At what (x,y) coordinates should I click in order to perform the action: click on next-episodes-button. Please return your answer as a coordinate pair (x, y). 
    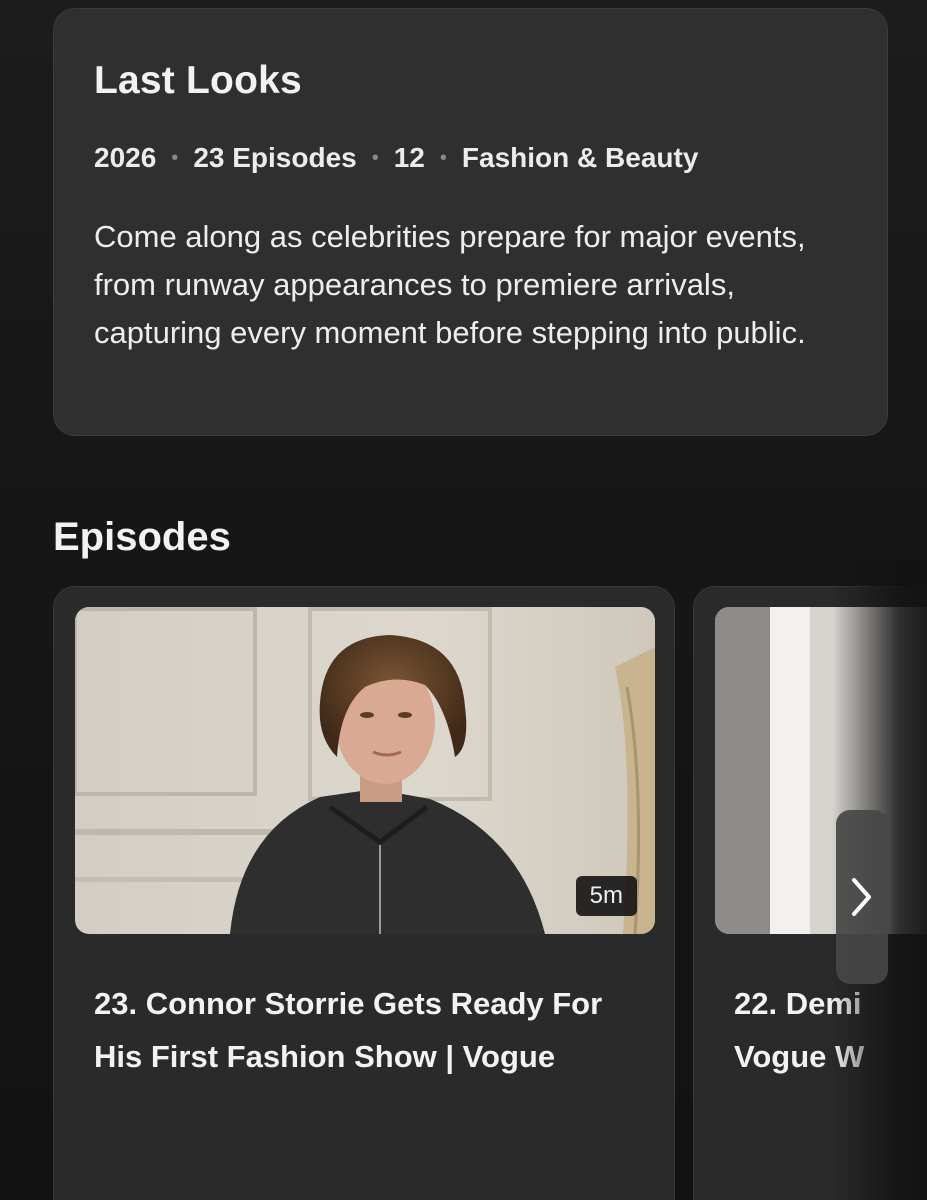
    Looking at the image, I should click on (862, 897).